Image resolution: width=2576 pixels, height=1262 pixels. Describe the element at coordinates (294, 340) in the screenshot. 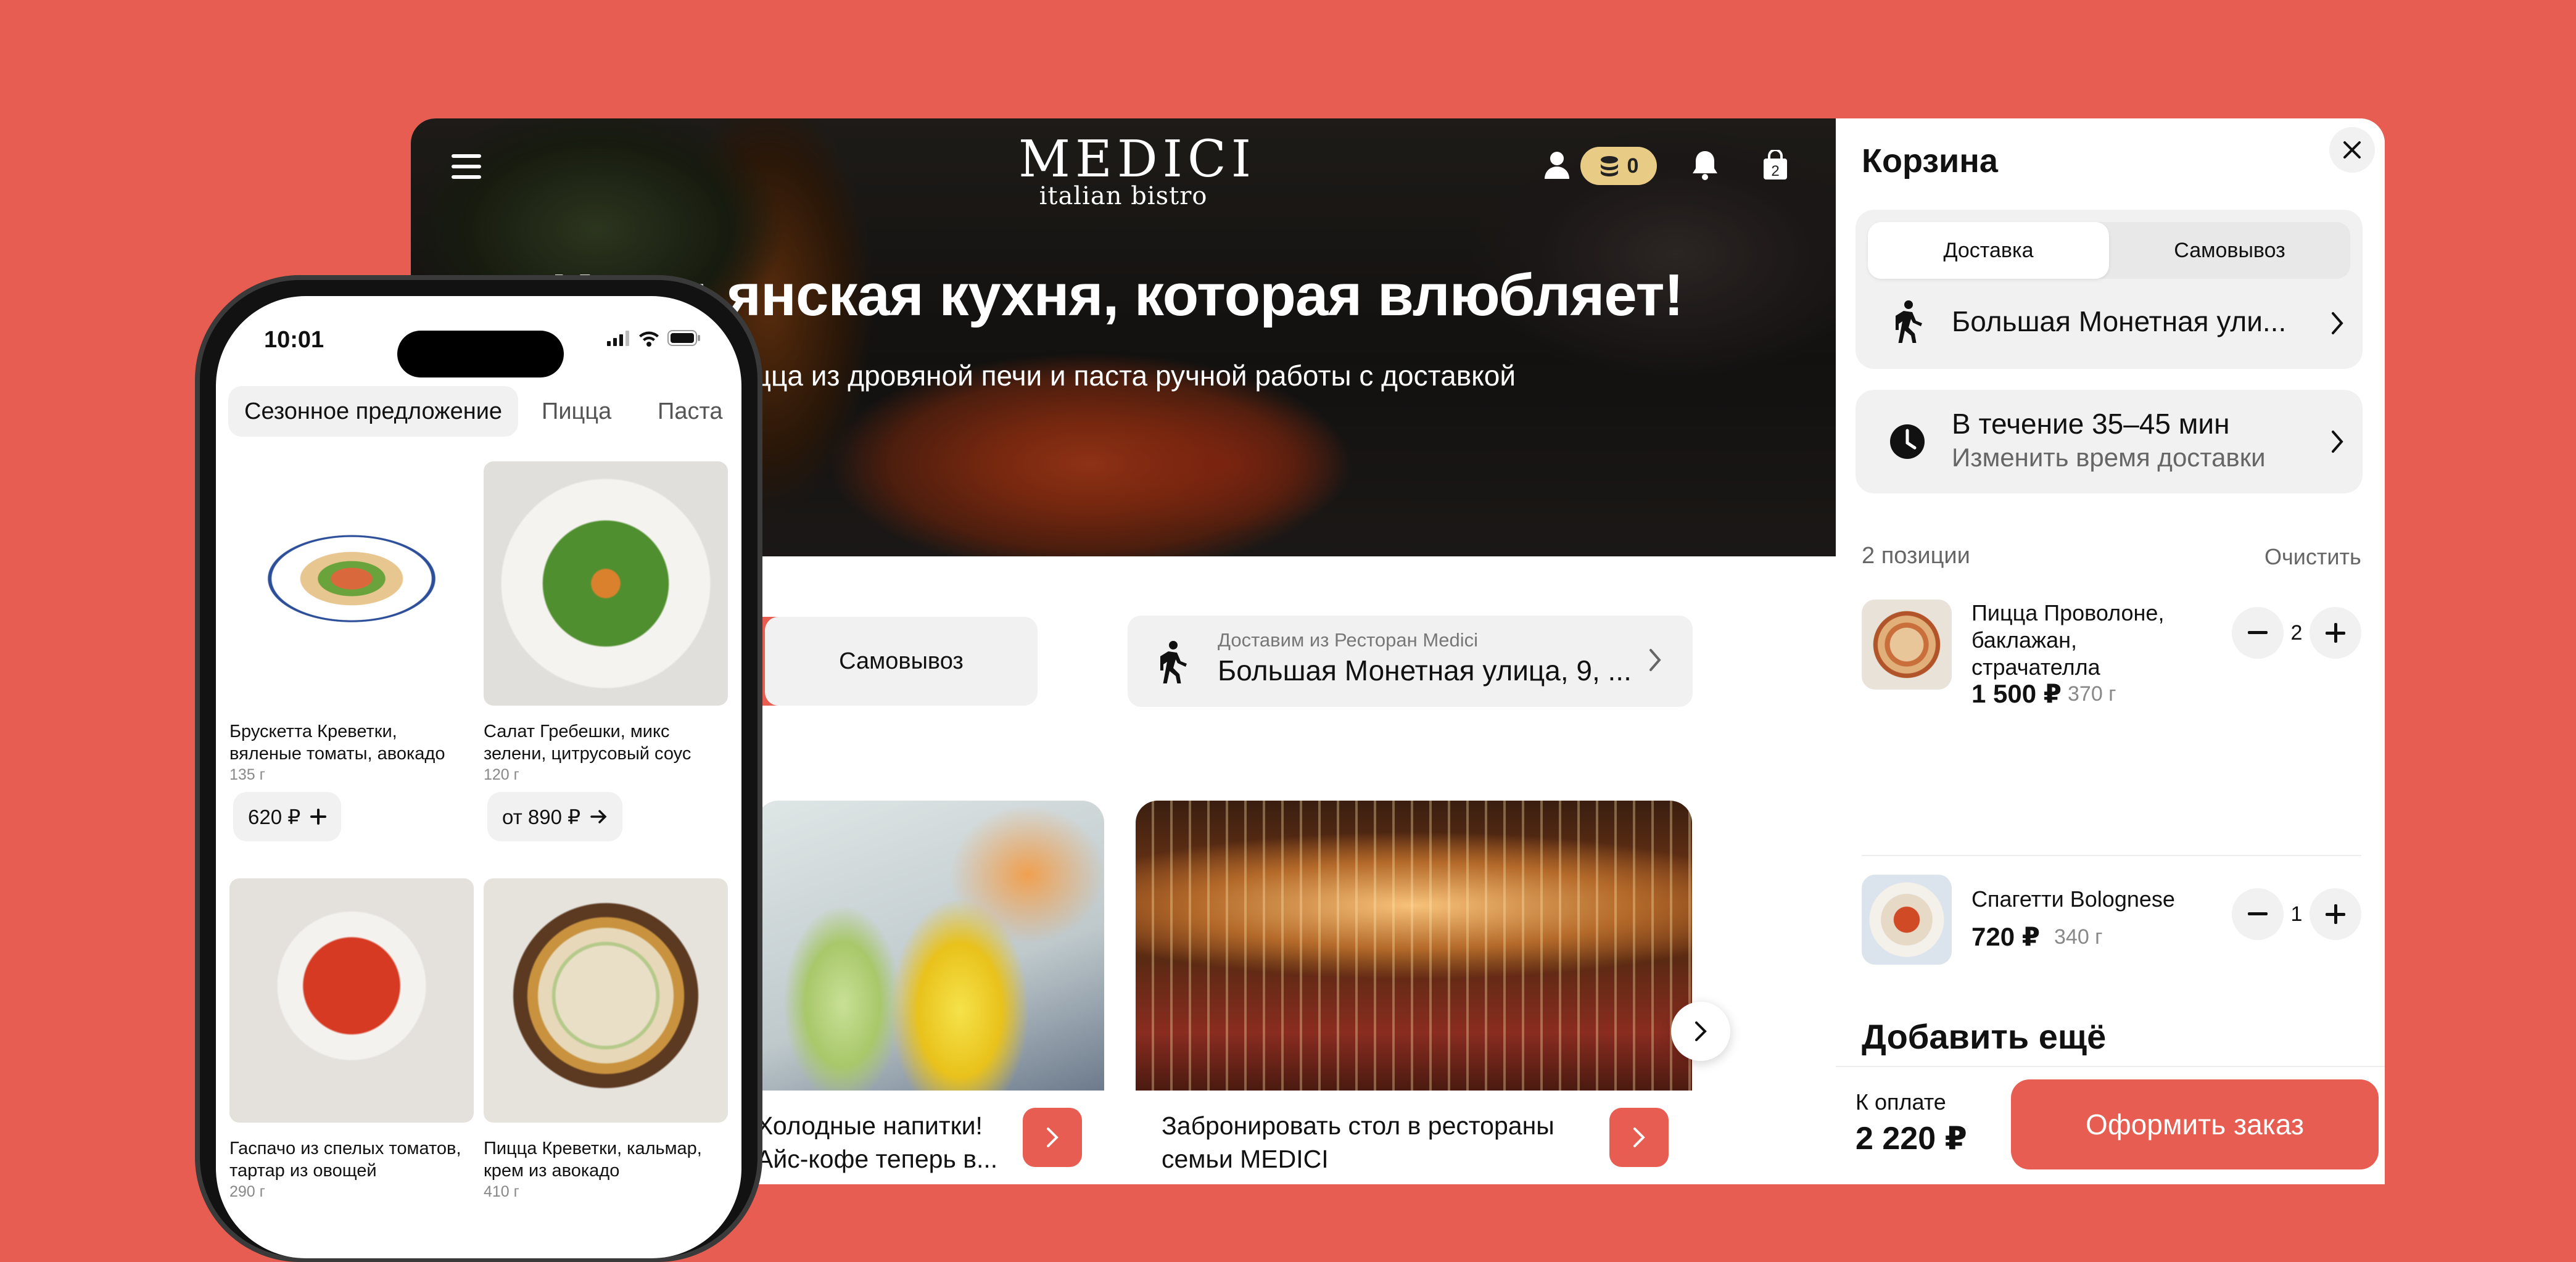

I see `status-time: 10:01` at that location.